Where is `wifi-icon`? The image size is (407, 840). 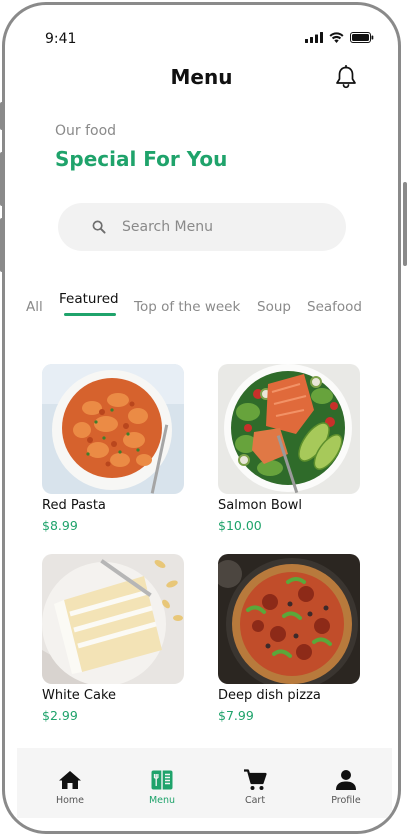
wifi-icon is located at coordinates (336, 37).